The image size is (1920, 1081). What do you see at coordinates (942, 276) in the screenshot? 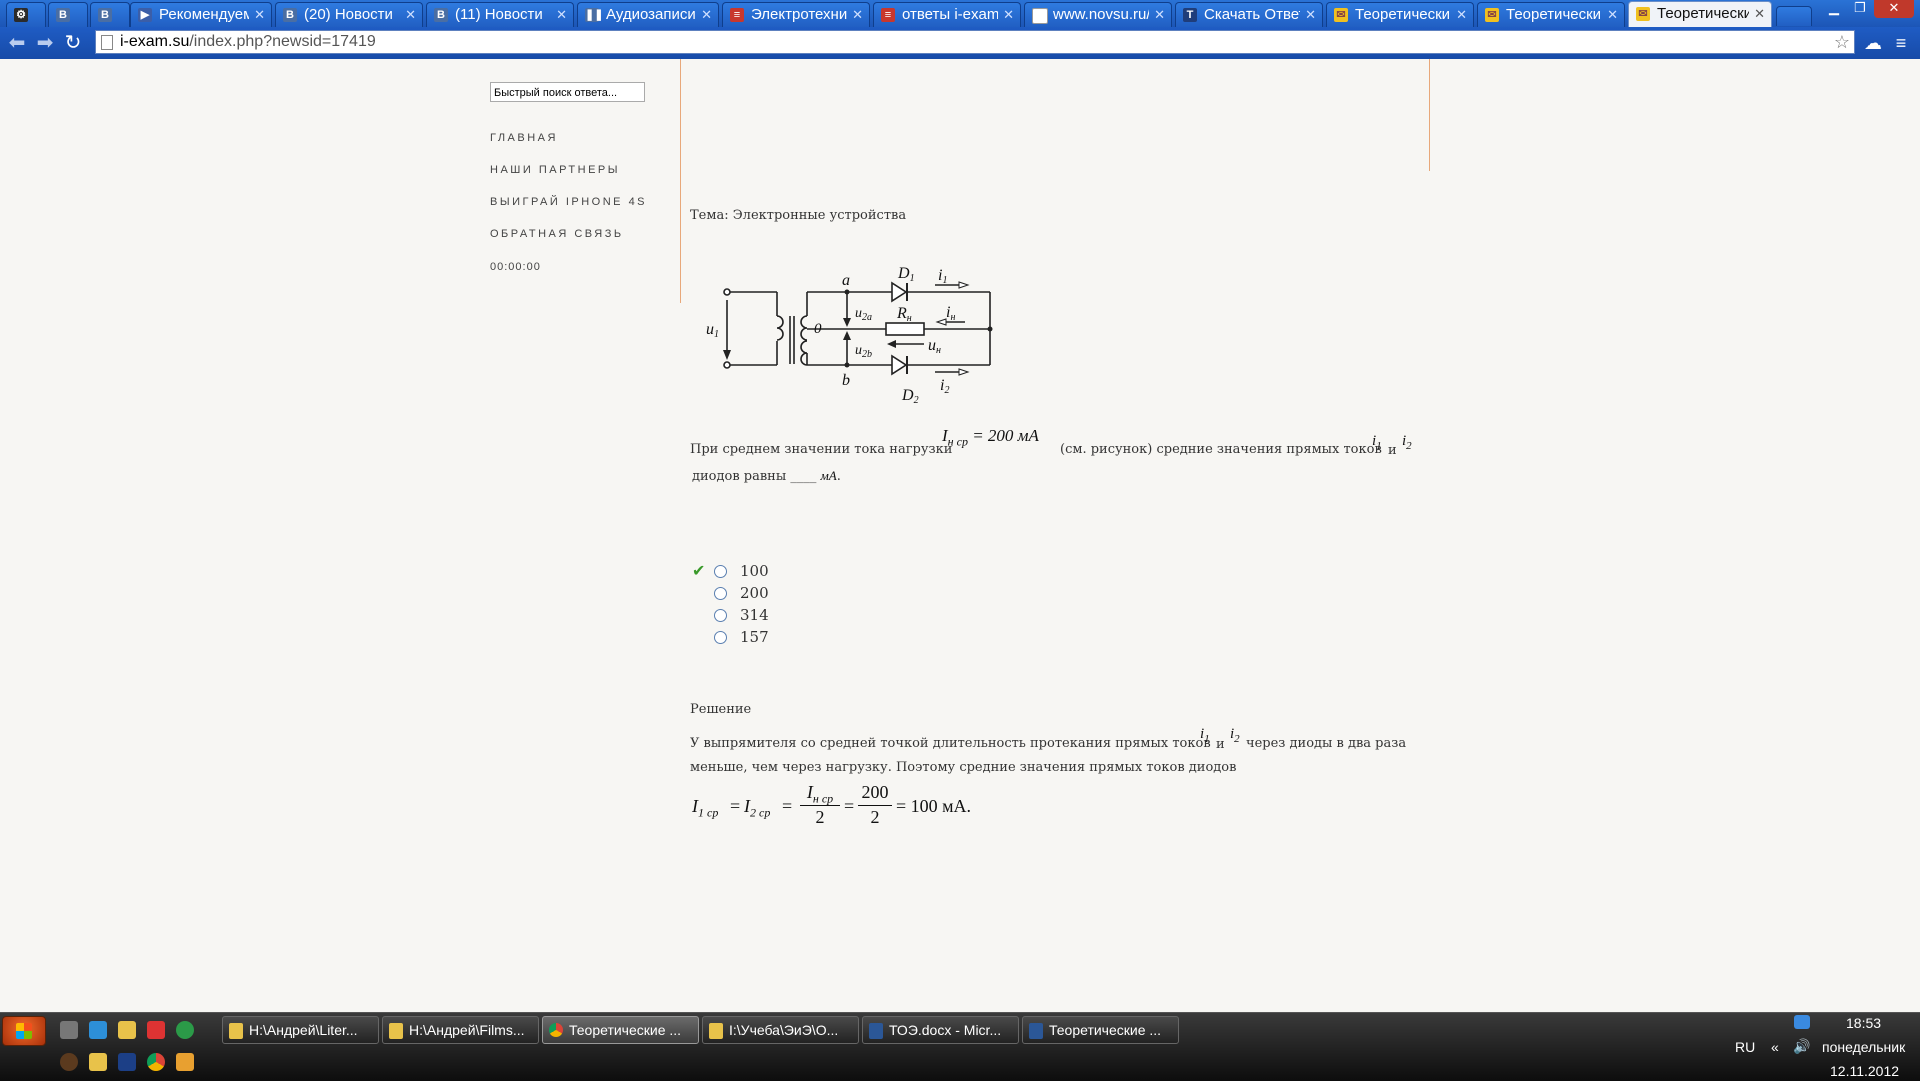
I see `i1-label: i1` at bounding box center [942, 276].